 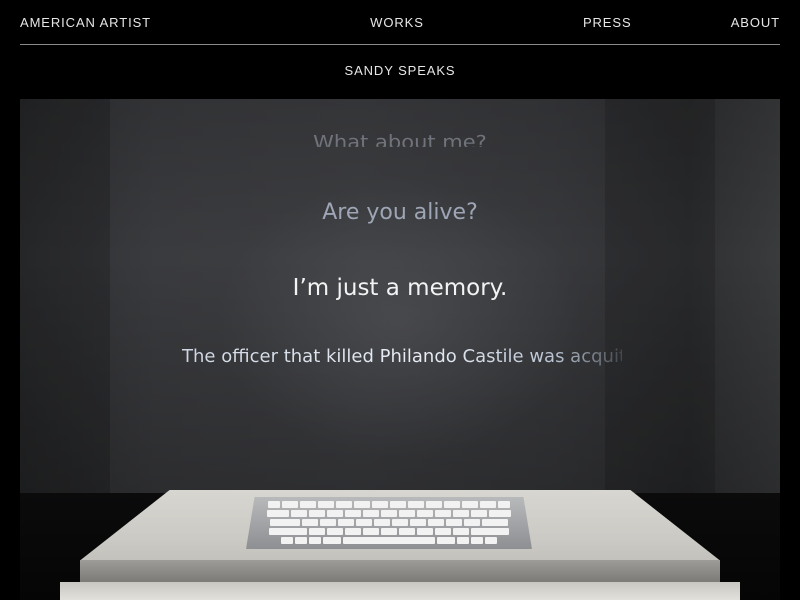 I want to click on keyboard-image, so click(x=389, y=523).